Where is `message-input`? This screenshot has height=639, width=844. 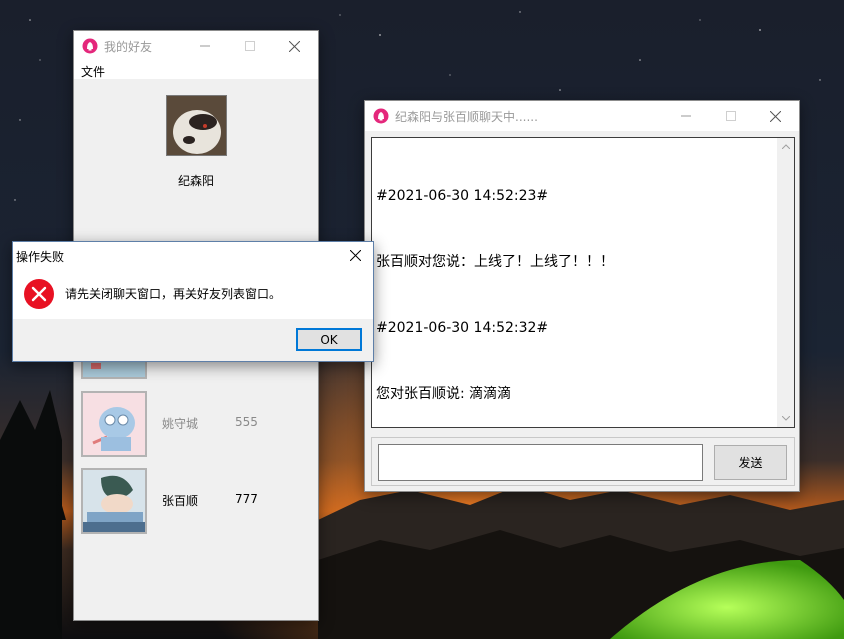 message-input is located at coordinates (540, 462).